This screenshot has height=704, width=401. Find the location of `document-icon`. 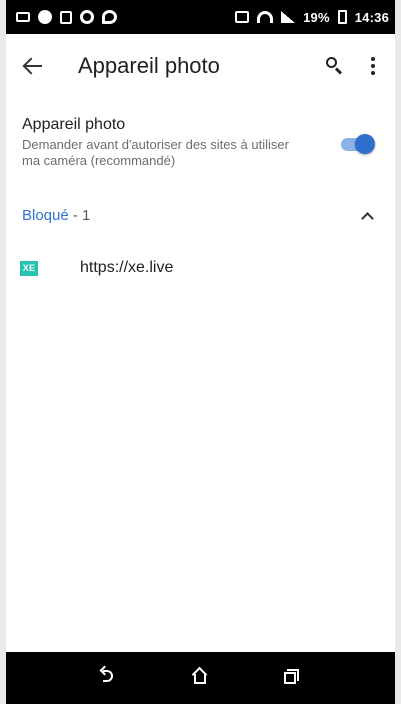

document-icon is located at coordinates (66, 17).